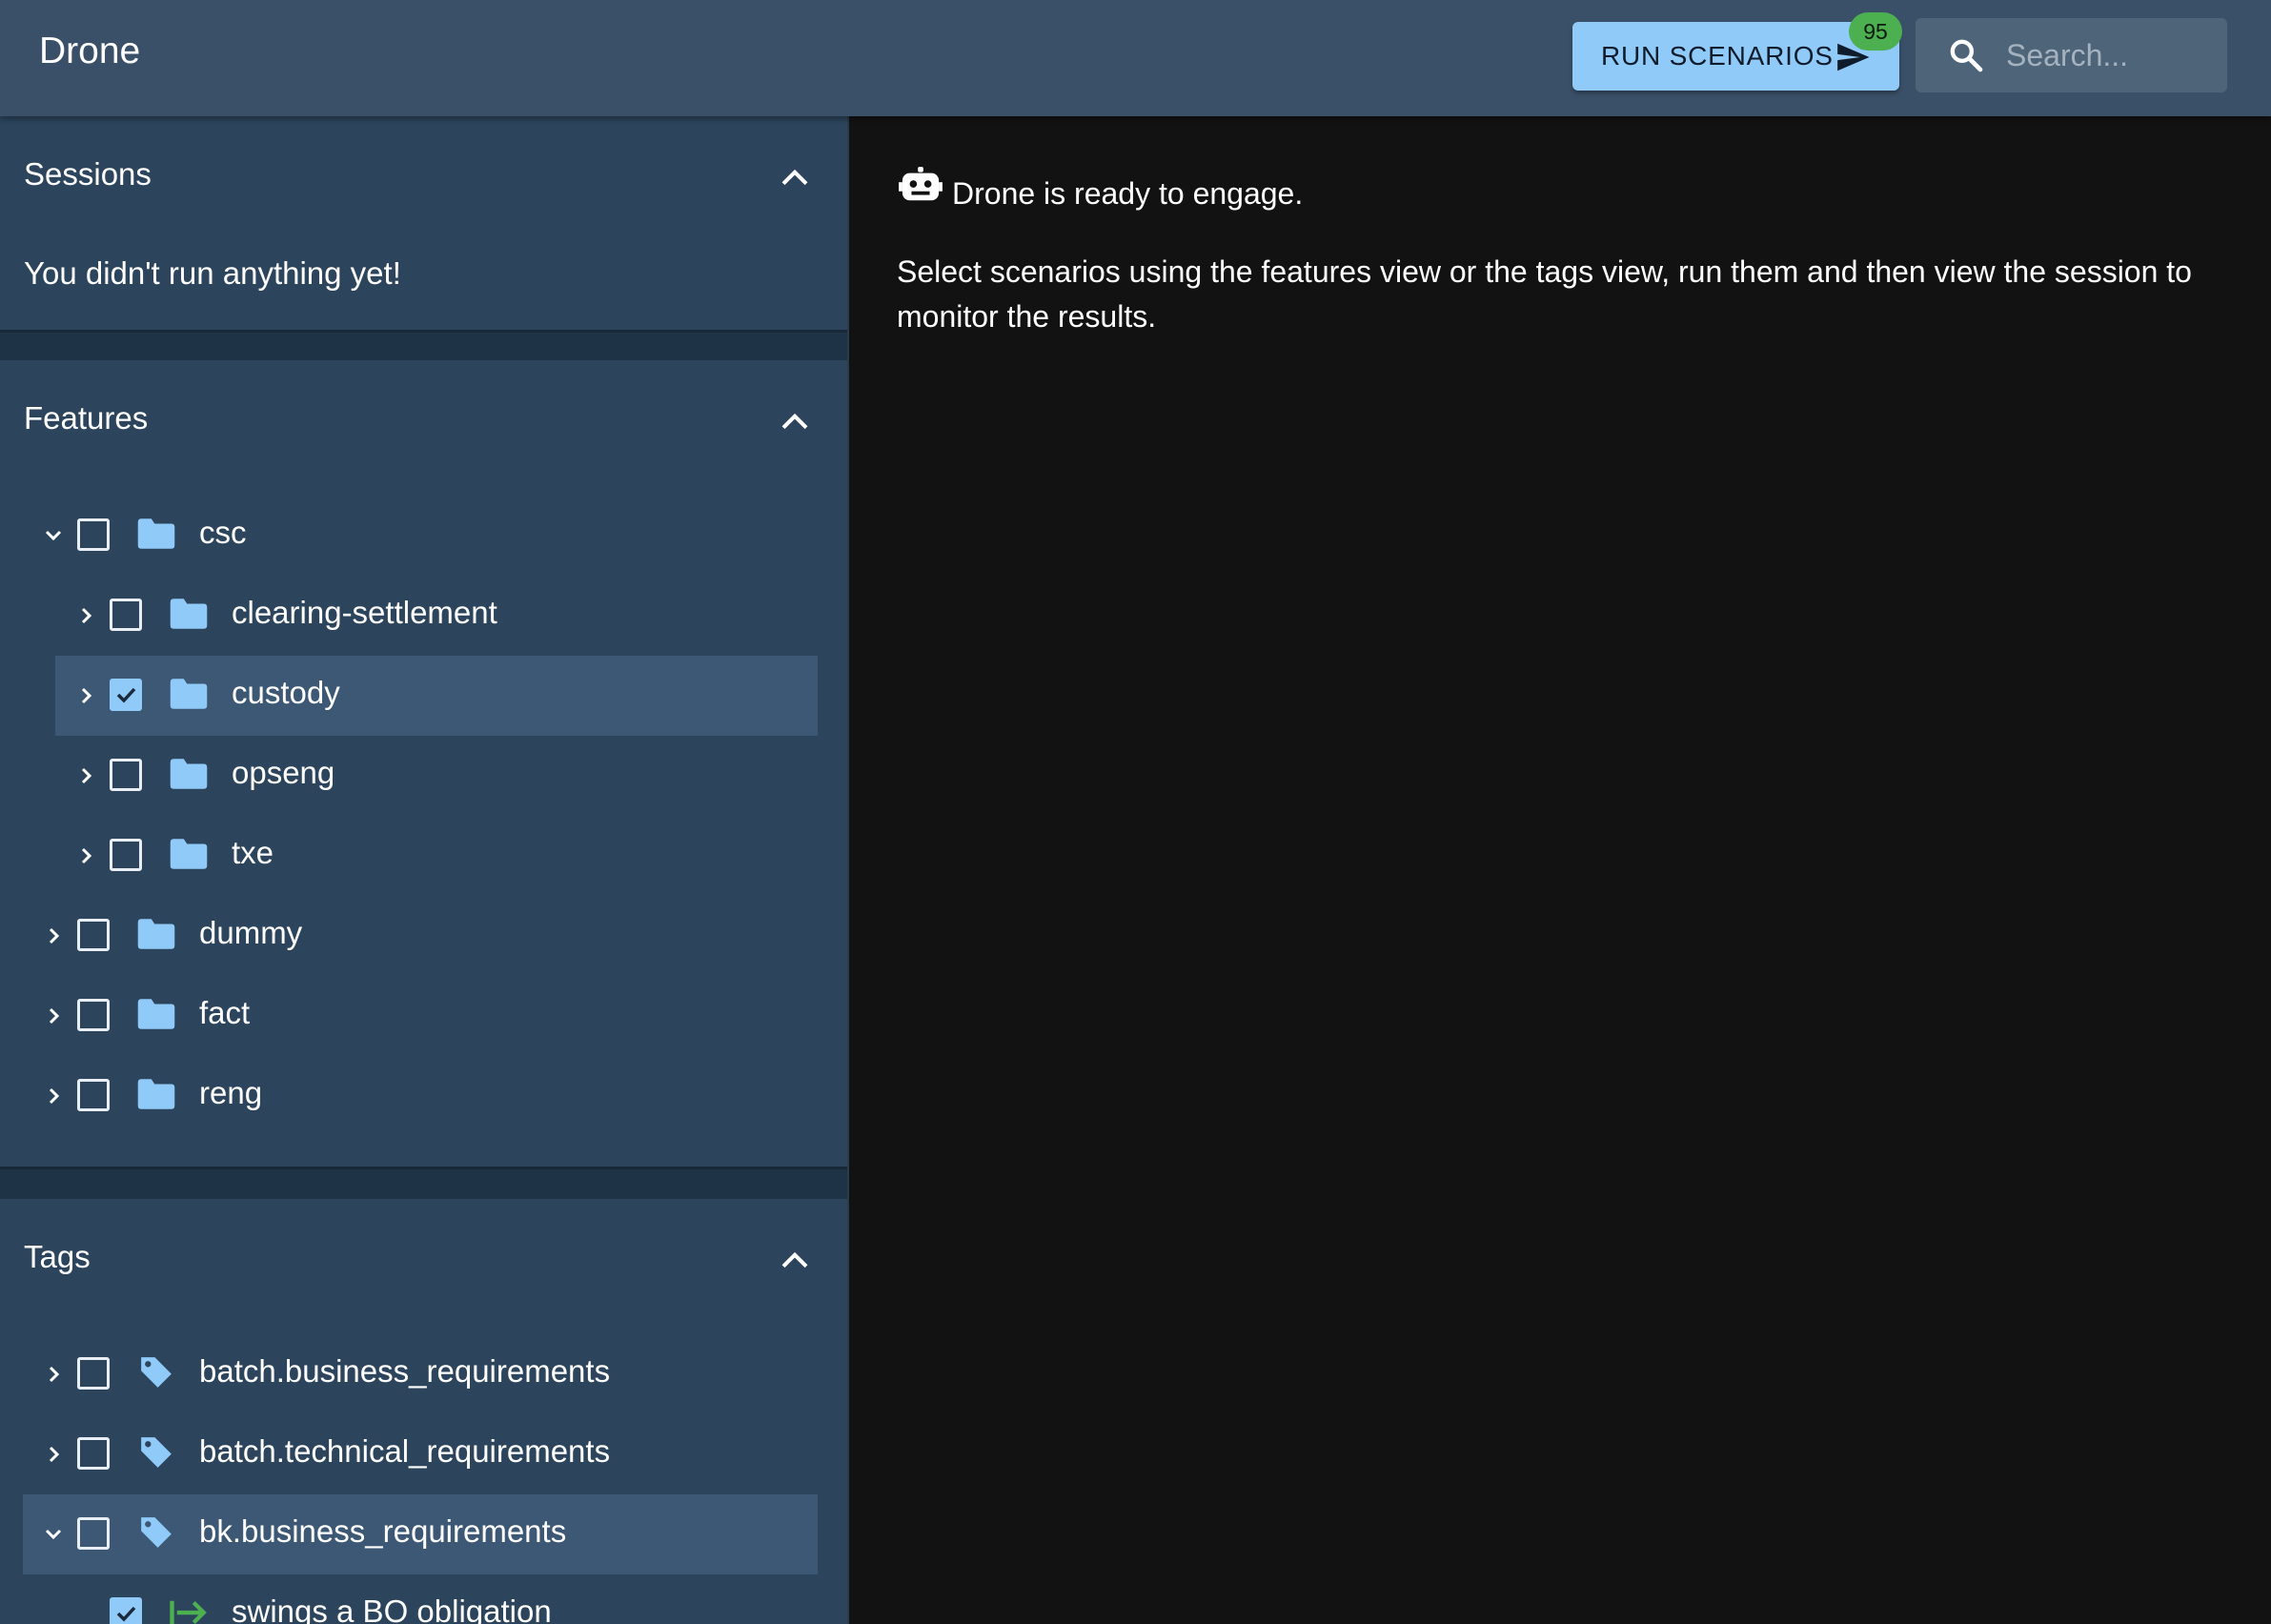 The height and width of the screenshot is (1624, 2271). I want to click on collapse-sessions-chevron-icon, so click(795, 177).